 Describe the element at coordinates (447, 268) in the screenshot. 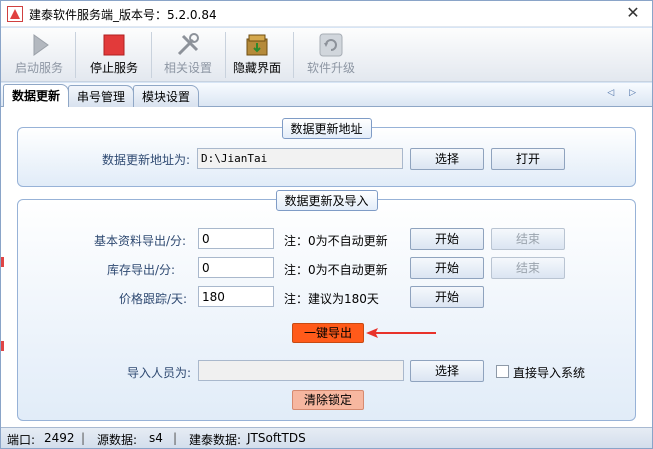

I see `stock-export-start-button: 开始` at that location.